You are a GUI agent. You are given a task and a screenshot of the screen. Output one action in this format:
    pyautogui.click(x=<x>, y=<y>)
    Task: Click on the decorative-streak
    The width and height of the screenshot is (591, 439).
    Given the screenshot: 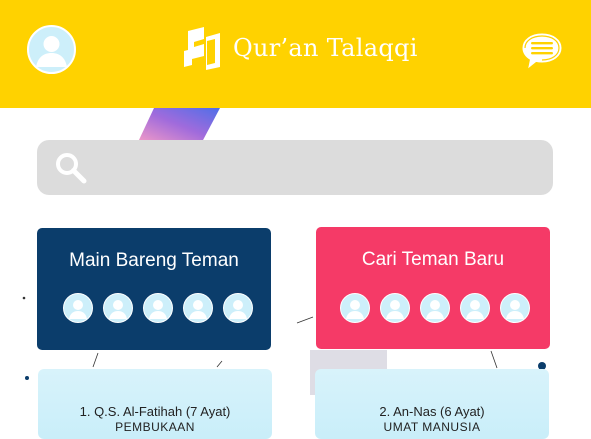 What is the action you would take?
    pyautogui.click(x=179, y=125)
    